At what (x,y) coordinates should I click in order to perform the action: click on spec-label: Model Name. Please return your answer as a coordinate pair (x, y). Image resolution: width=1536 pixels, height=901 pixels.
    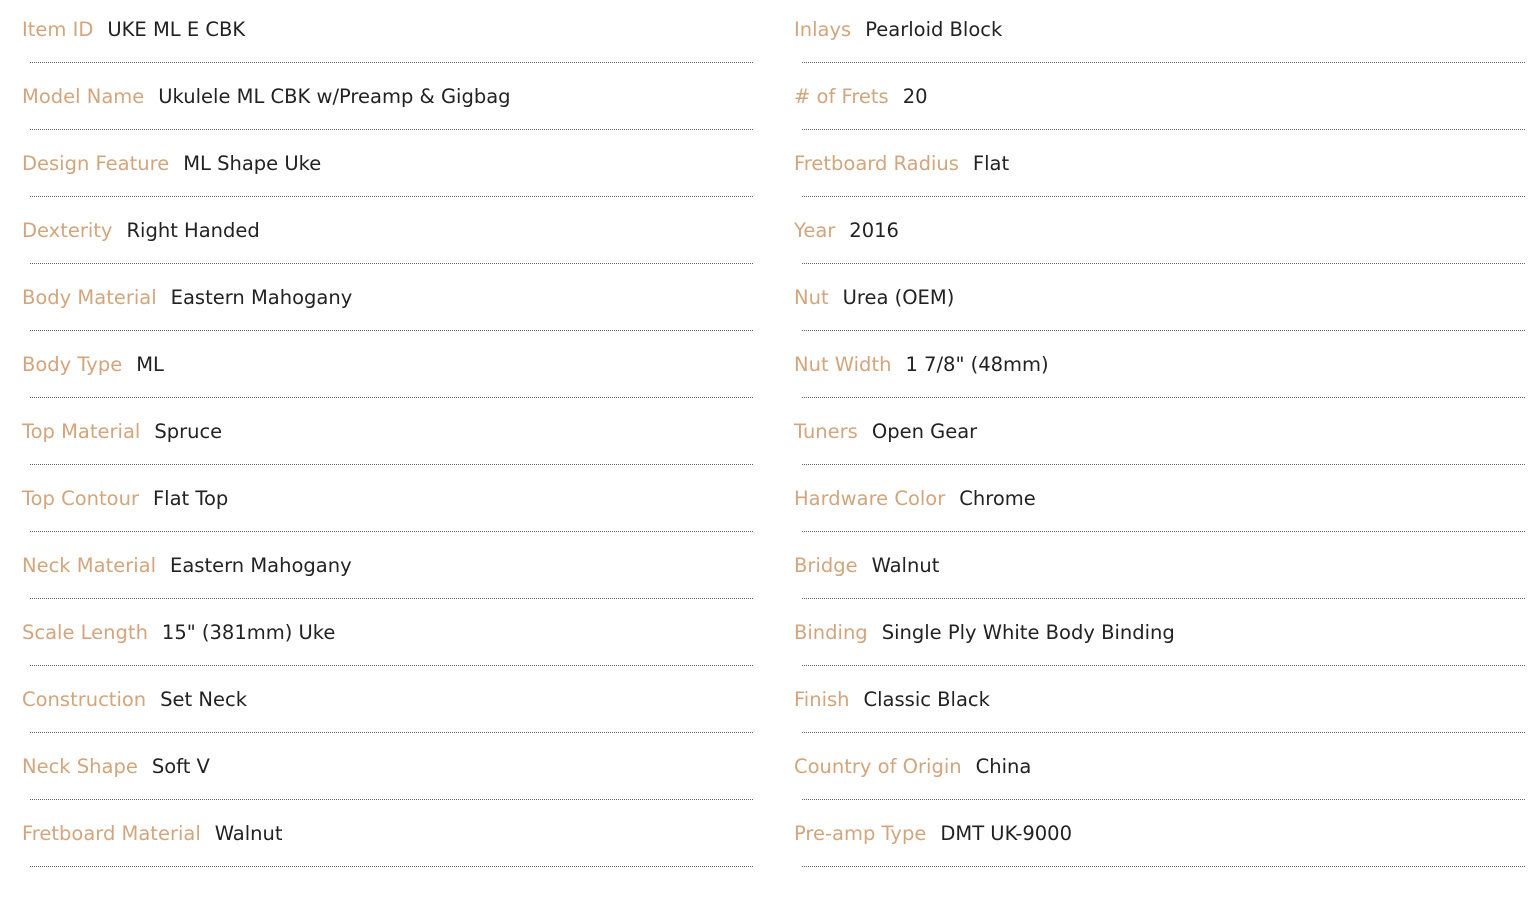
    Looking at the image, I should click on (83, 96).